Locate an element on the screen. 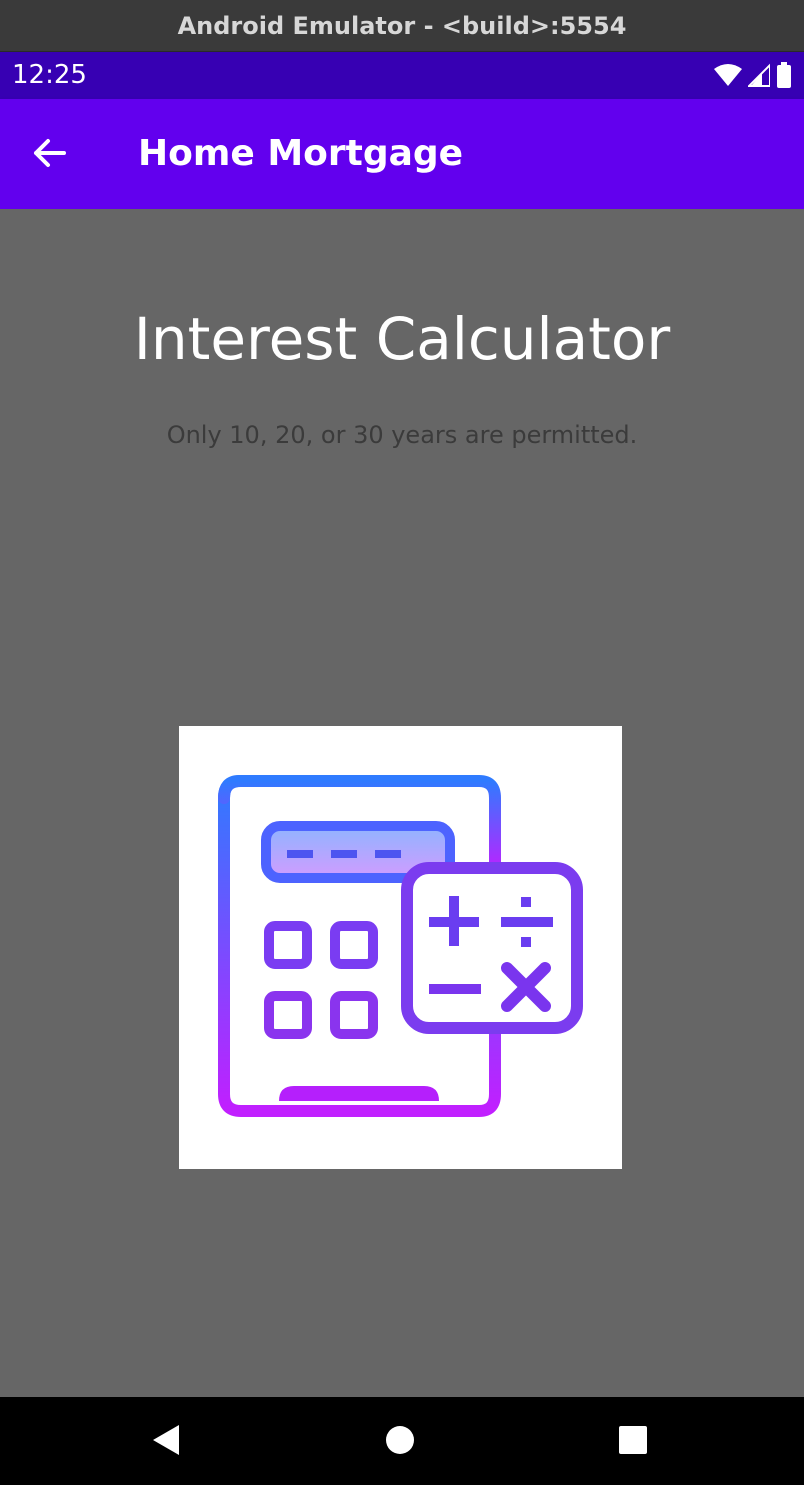  status-time: 12:25 is located at coordinates (49, 75).